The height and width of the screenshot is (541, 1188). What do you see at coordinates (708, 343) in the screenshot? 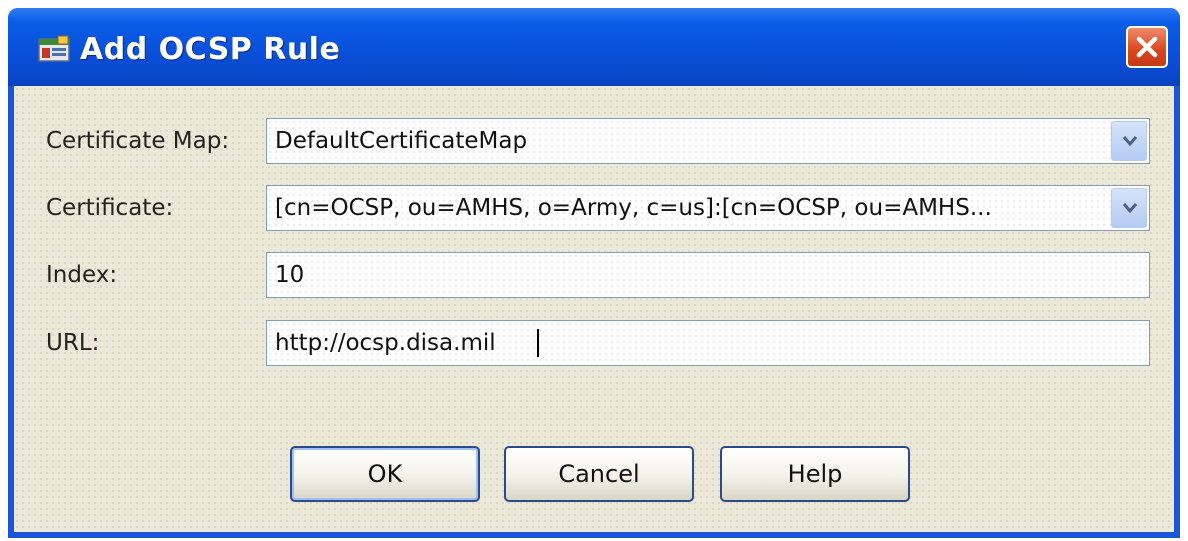
I see `url-input: http://ocsp.disa.mil` at bounding box center [708, 343].